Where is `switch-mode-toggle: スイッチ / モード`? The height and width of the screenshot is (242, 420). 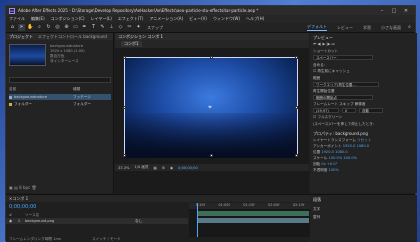 switch-mode-toggle: スイッチ / モード is located at coordinates (106, 239).